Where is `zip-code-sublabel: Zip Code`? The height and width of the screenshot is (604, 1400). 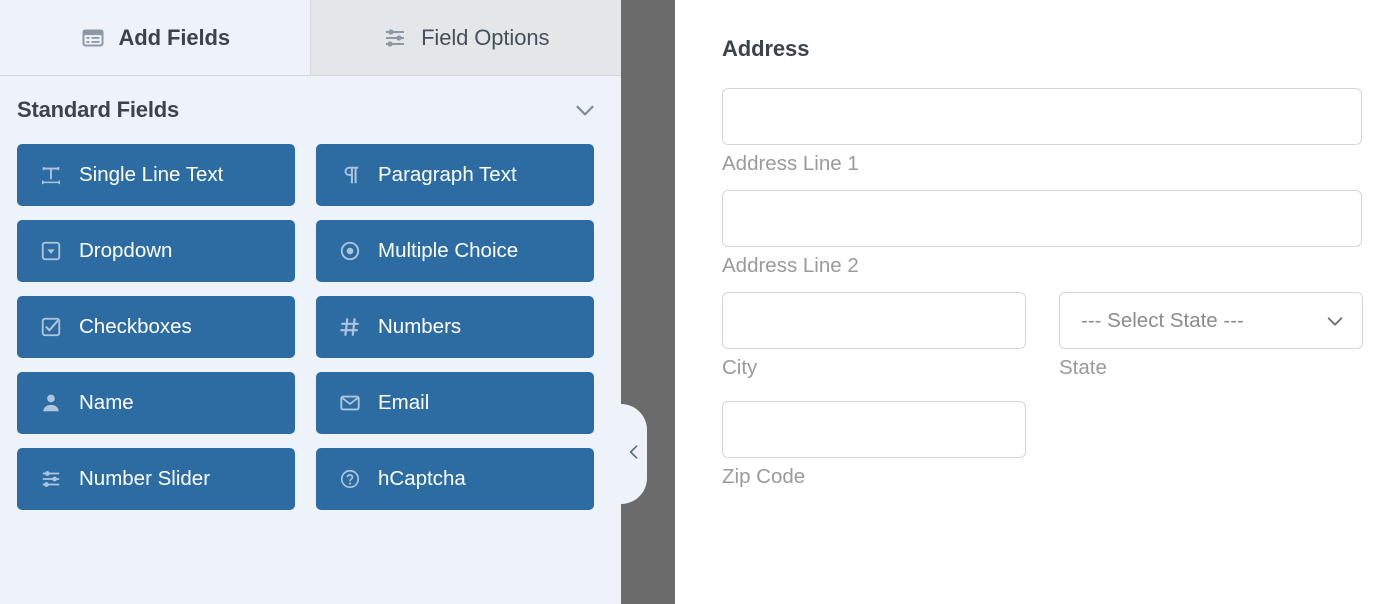
zip-code-sublabel: Zip Code is located at coordinates (764, 476).